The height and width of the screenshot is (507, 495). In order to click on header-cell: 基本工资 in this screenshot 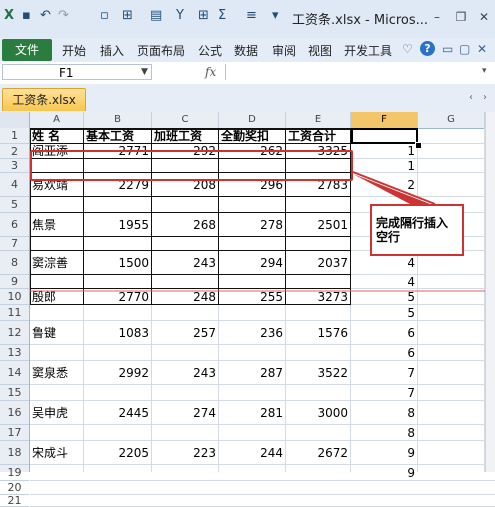, I will do `click(117, 136)`.